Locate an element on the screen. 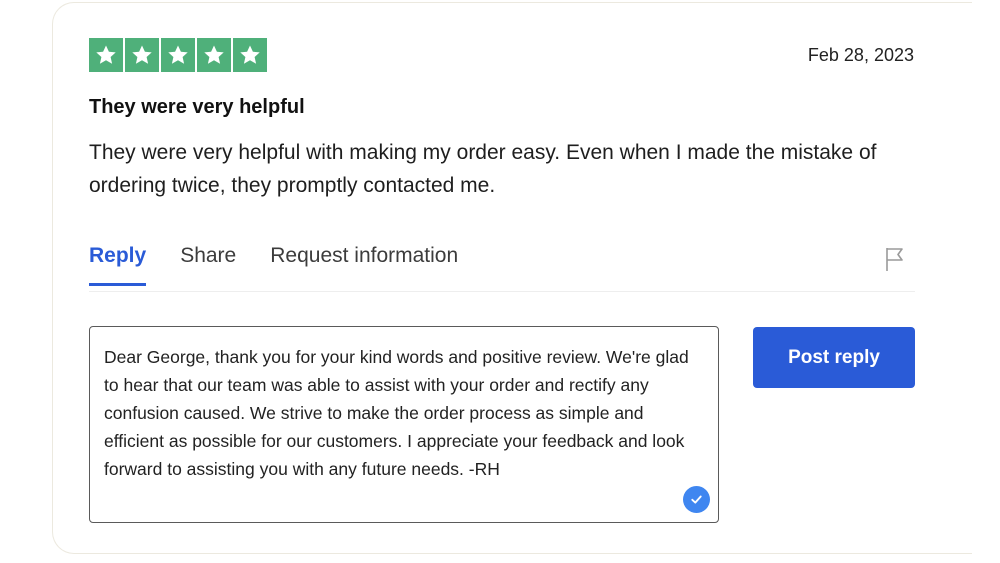 This screenshot has height=563, width=1000. action-tabs: Reply Share Request information is located at coordinates (290, 265).